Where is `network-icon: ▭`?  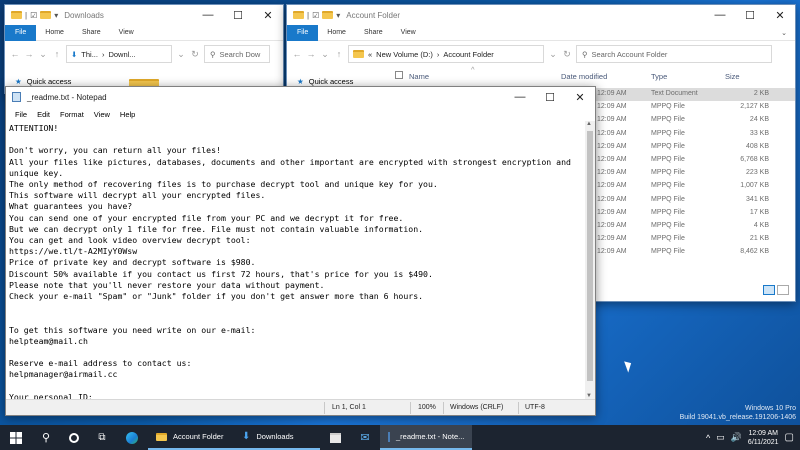 network-icon: ▭ is located at coordinates (720, 437).